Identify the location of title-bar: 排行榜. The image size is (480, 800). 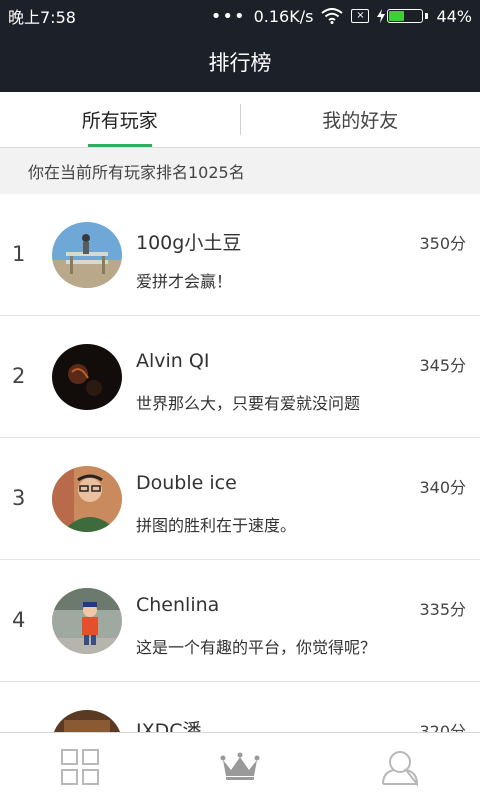
(240, 62).